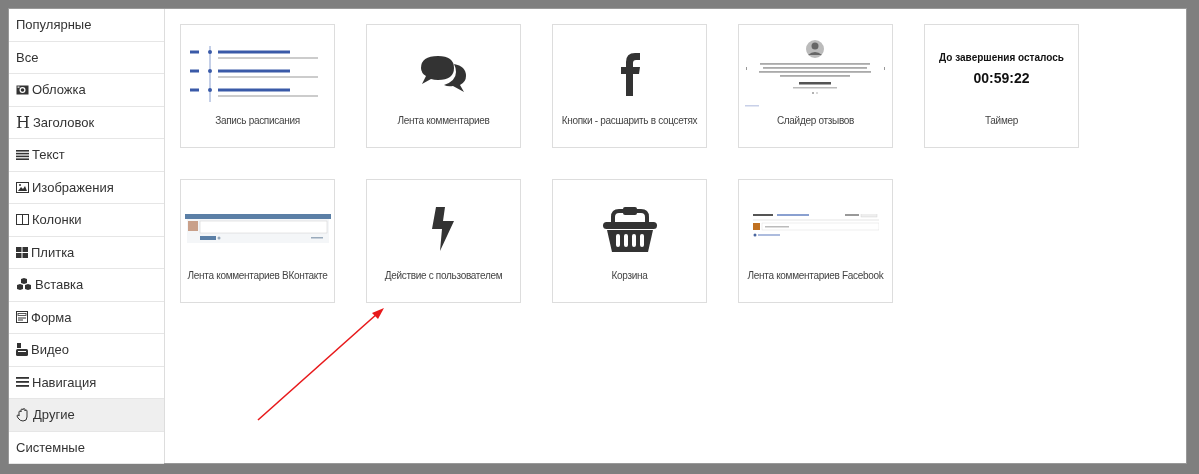 This screenshot has height=474, width=1199. I want to click on sidebar-item: Изображения, so click(86, 187).